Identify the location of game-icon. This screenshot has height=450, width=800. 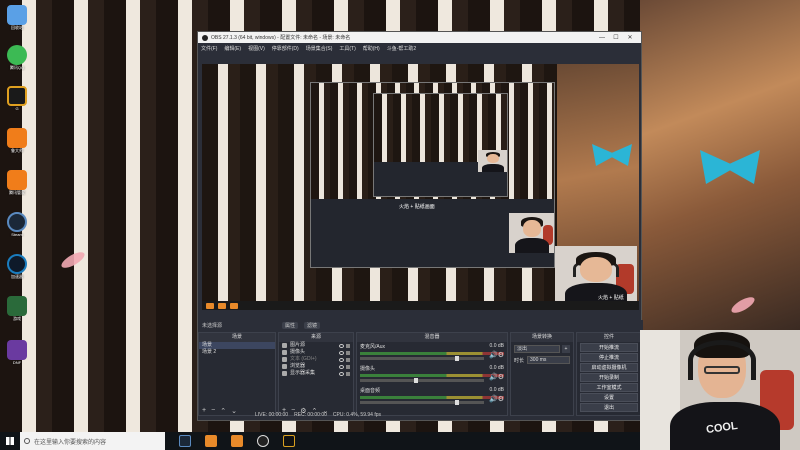
(17, 306).